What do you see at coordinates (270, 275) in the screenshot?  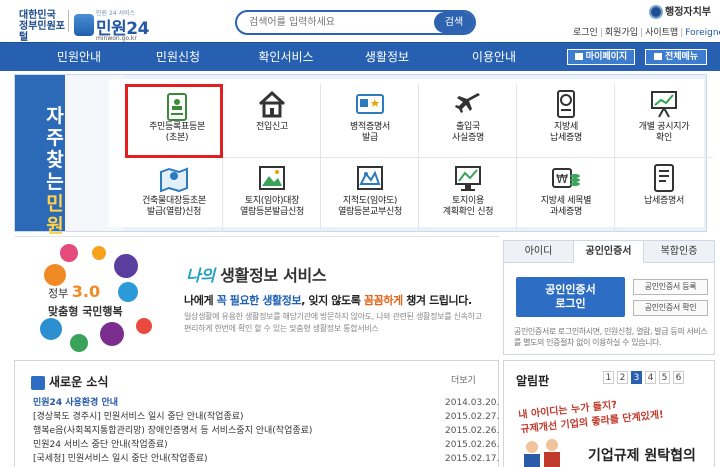 I see `banner-title-rest: 생활정보 서비스` at bounding box center [270, 275].